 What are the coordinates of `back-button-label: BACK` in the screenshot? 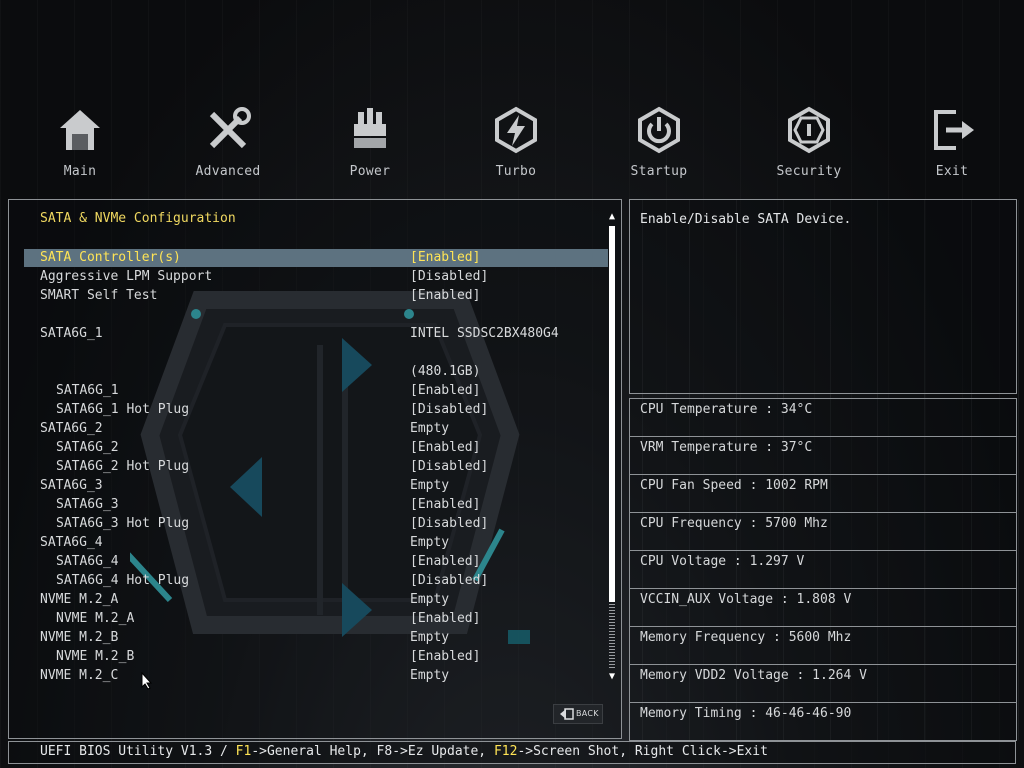 It's located at (587, 713).